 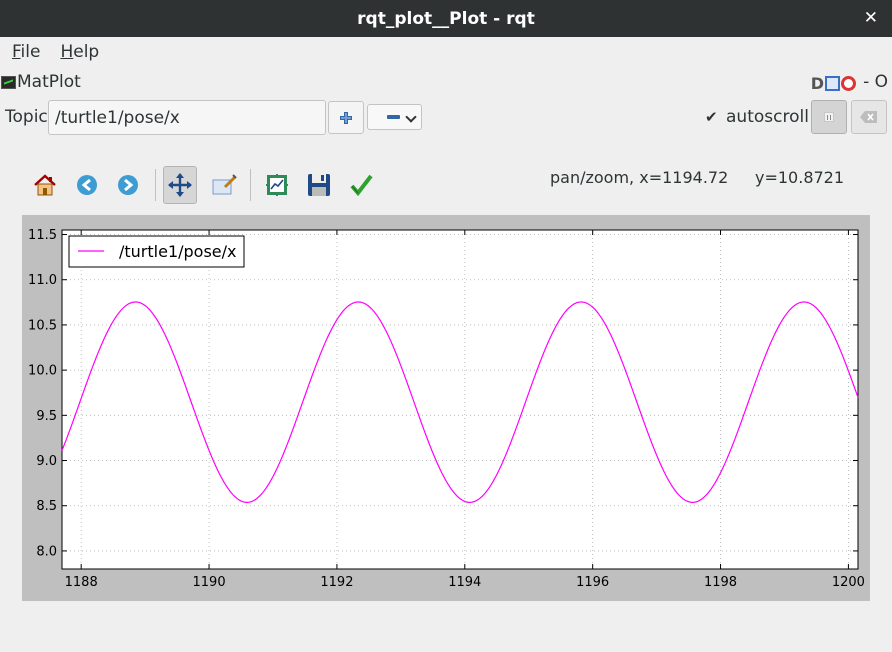 I want to click on apply-button, so click(x=361, y=185).